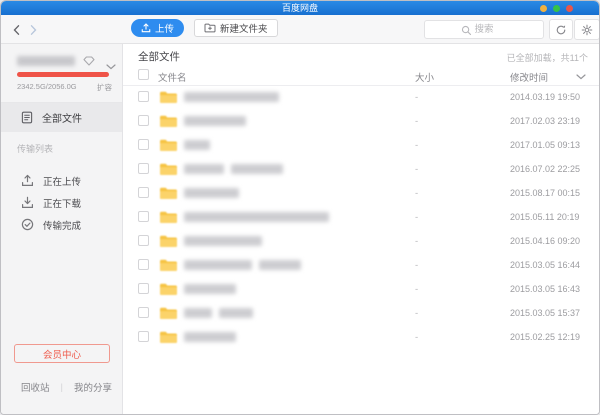 Image resolution: width=600 pixels, height=415 pixels. What do you see at coordinates (569, 8) in the screenshot?
I see `close-button` at bounding box center [569, 8].